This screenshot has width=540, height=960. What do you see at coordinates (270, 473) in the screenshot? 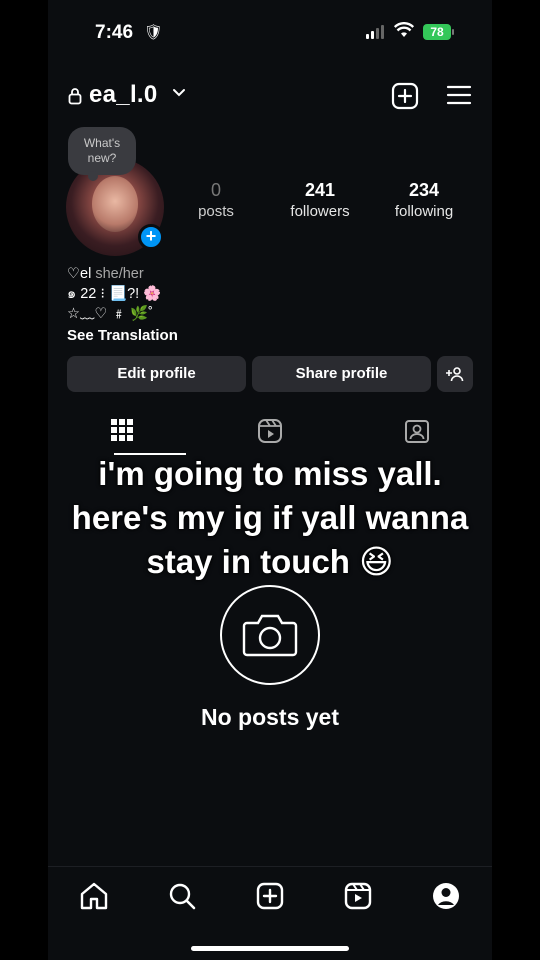
I see `caption-line: i'm going to miss yall.` at bounding box center [270, 473].